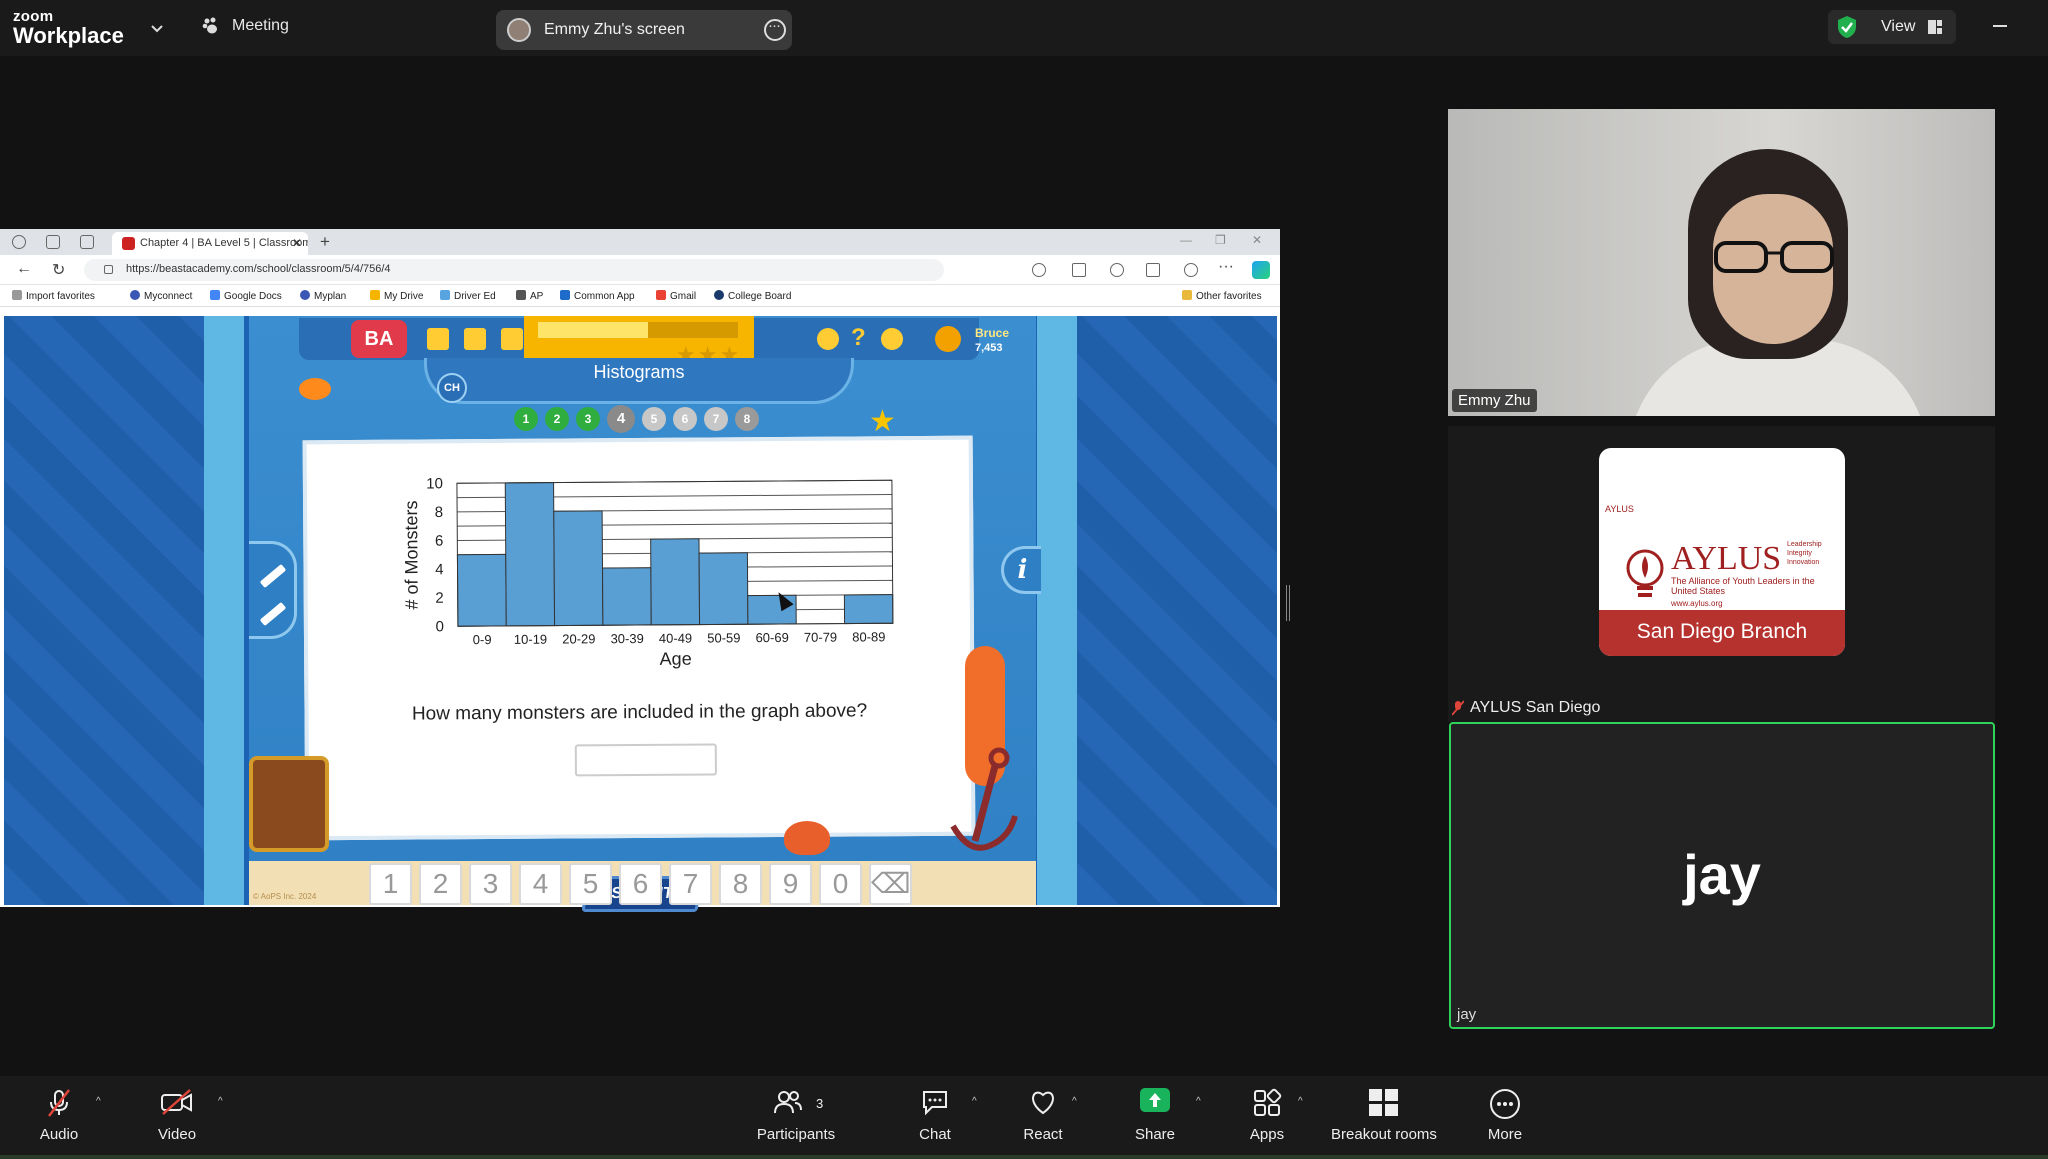 The height and width of the screenshot is (1159, 2048). I want to click on chevron-down-icon, so click(157, 28).